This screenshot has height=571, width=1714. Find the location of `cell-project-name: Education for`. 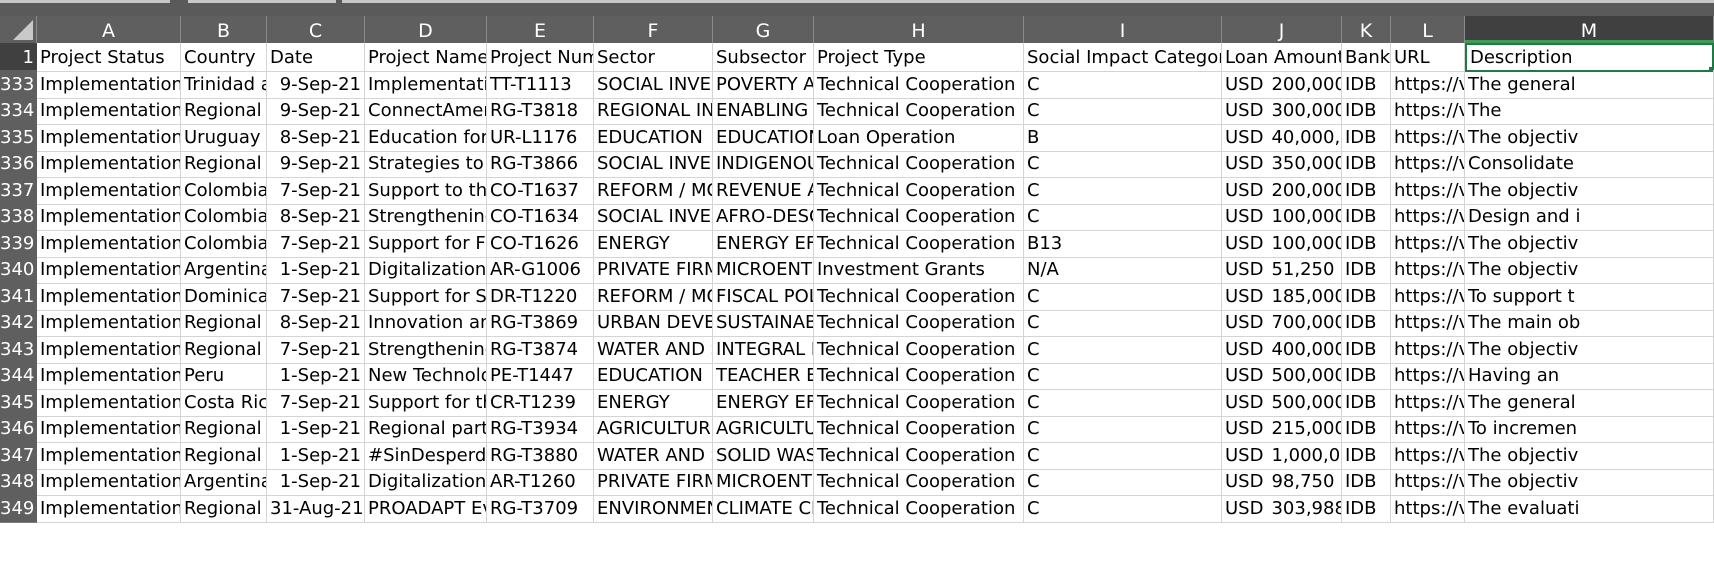

cell-project-name: Education for is located at coordinates (426, 137).